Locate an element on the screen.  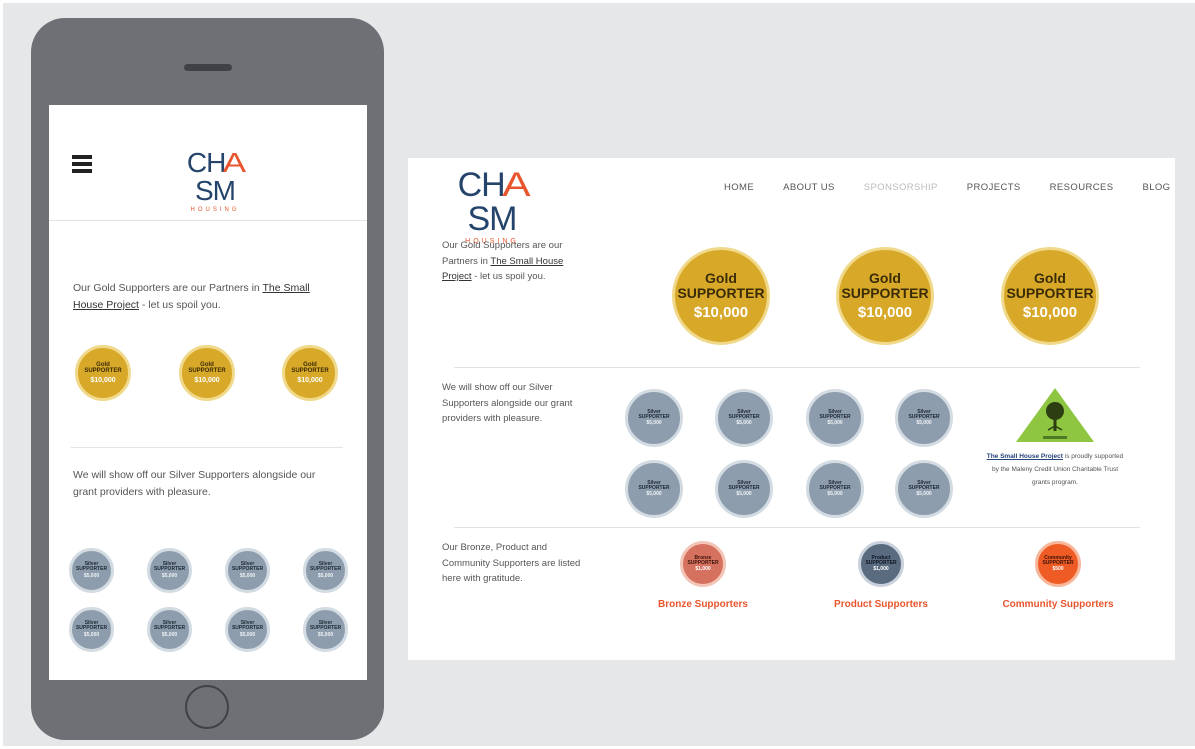
logo-subtitle: HOUSING is located at coordinates (215, 210).